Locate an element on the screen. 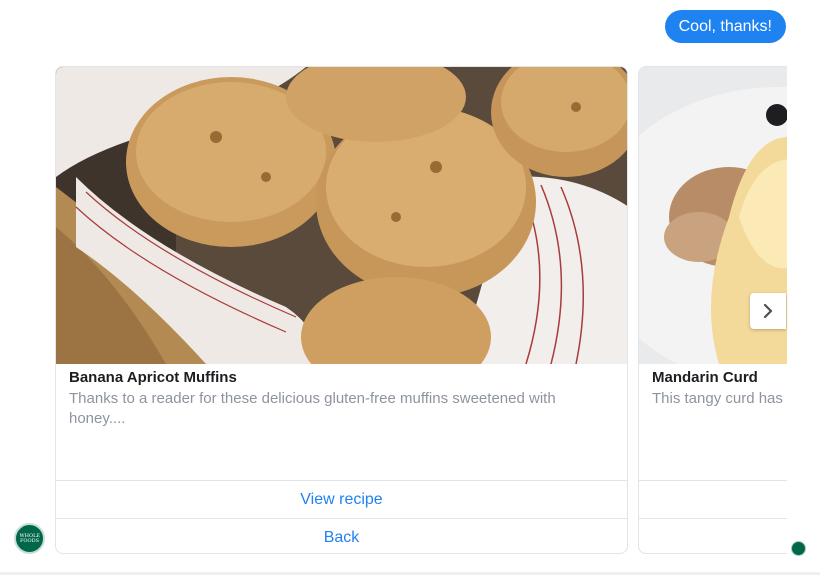 The image size is (820, 575). chevron-right-icon is located at coordinates (768, 311).